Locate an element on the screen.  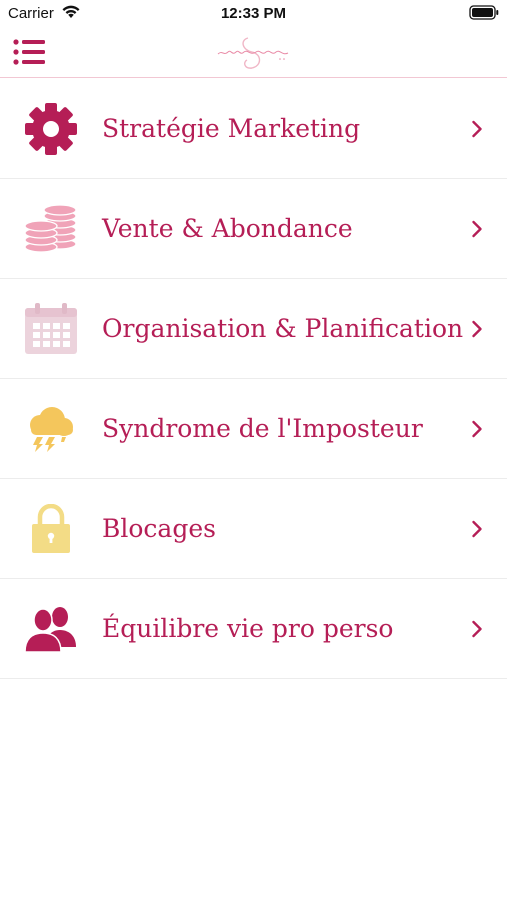
menu-item-label: Syndrome de l'Imposteur is located at coordinates (262, 428).